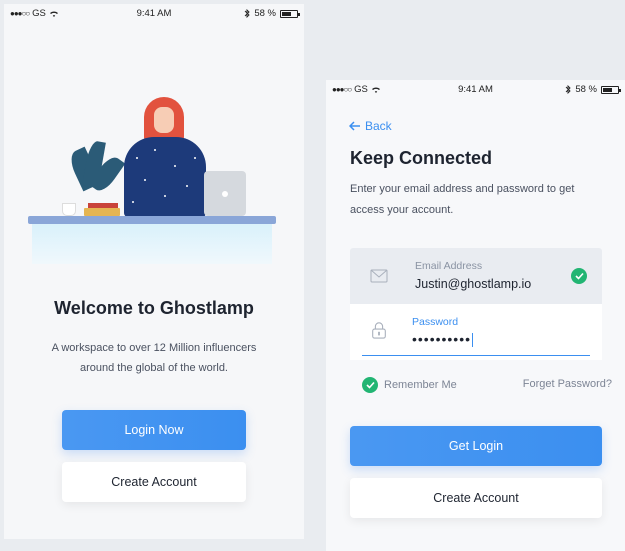 Image resolution: width=625 pixels, height=551 pixels. Describe the element at coordinates (379, 276) in the screenshot. I see `mail-icon` at that location.